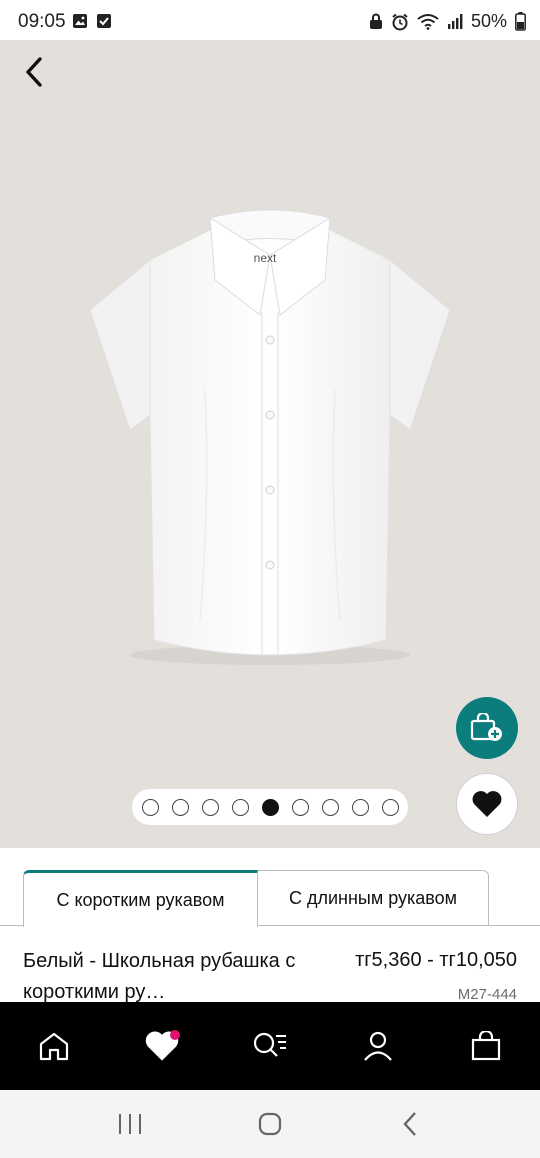 This screenshot has width=540, height=1158. I want to click on battery-icon, so click(520, 21).